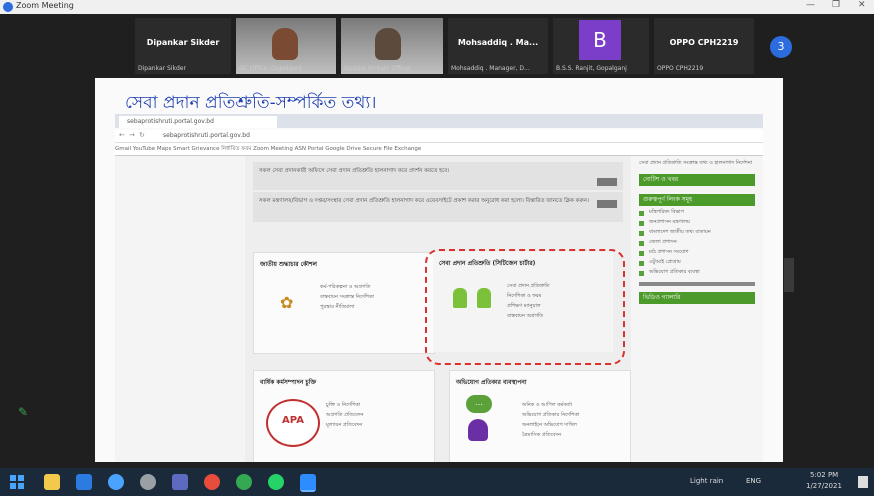 The width and height of the screenshot is (874, 496). Describe the element at coordinates (541, 435) in the screenshot. I see `card-link: ত্রৈমাসিক প্রতিবেদন` at that location.